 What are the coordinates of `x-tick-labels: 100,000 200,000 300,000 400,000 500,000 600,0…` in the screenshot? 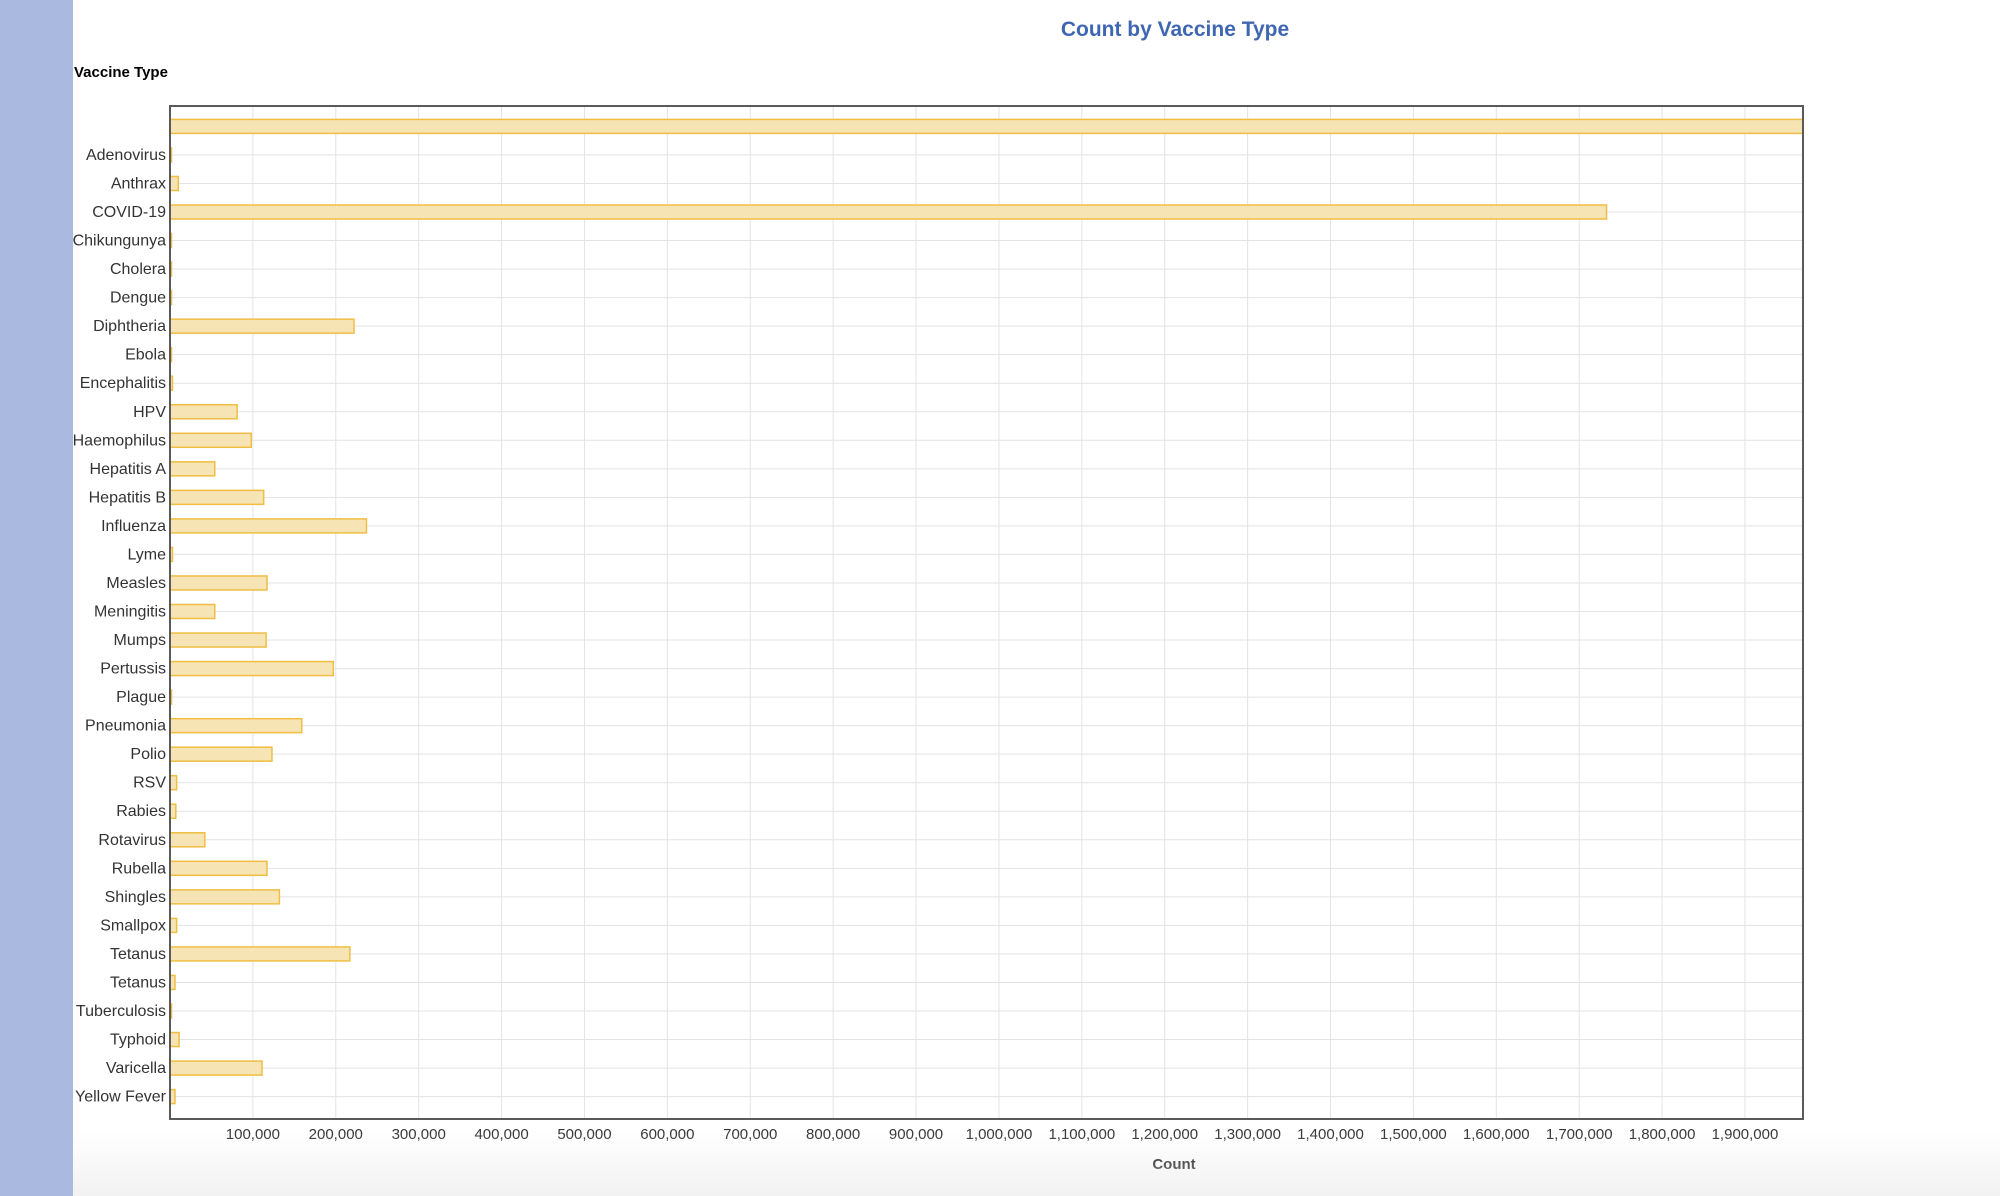 It's located at (1002, 1134).